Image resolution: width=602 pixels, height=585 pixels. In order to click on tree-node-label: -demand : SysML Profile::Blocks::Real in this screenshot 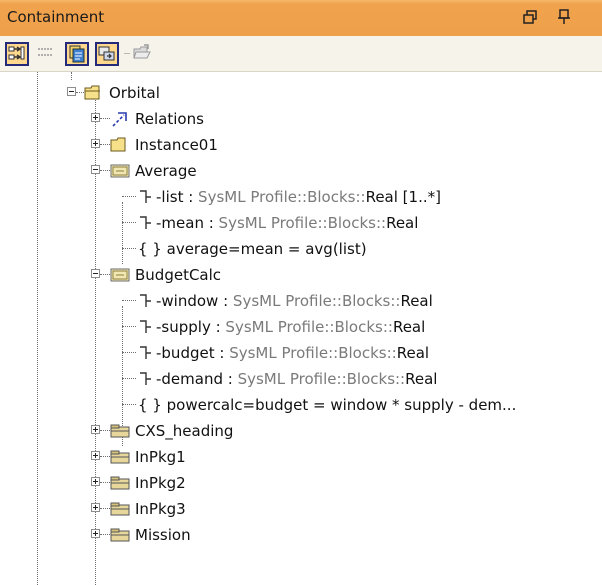, I will do `click(297, 379)`.